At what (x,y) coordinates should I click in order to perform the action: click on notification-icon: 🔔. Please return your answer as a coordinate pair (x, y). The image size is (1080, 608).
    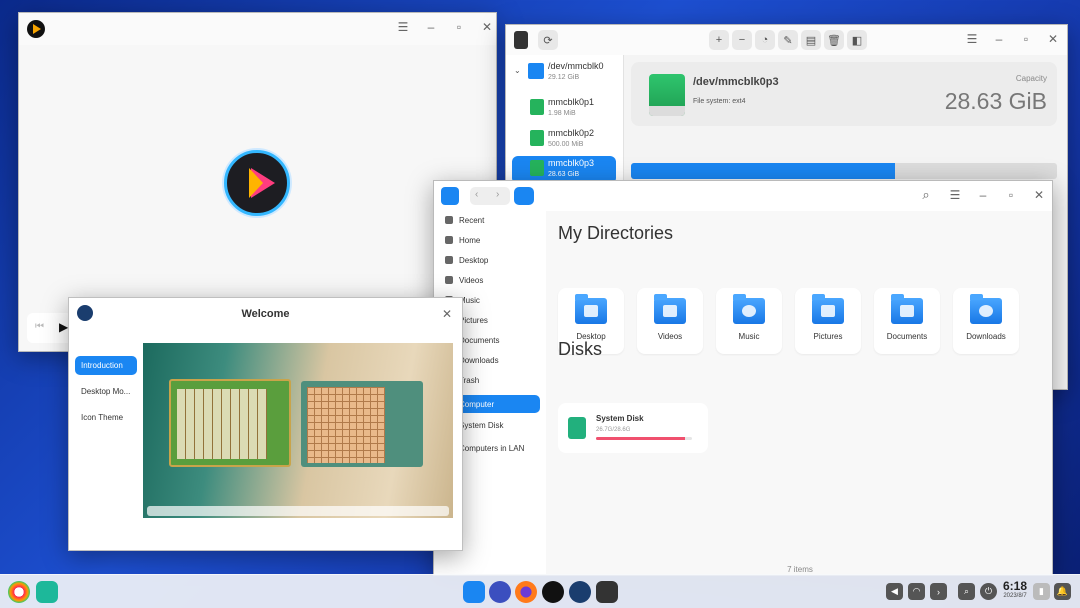
    Looking at the image, I should click on (1062, 591).